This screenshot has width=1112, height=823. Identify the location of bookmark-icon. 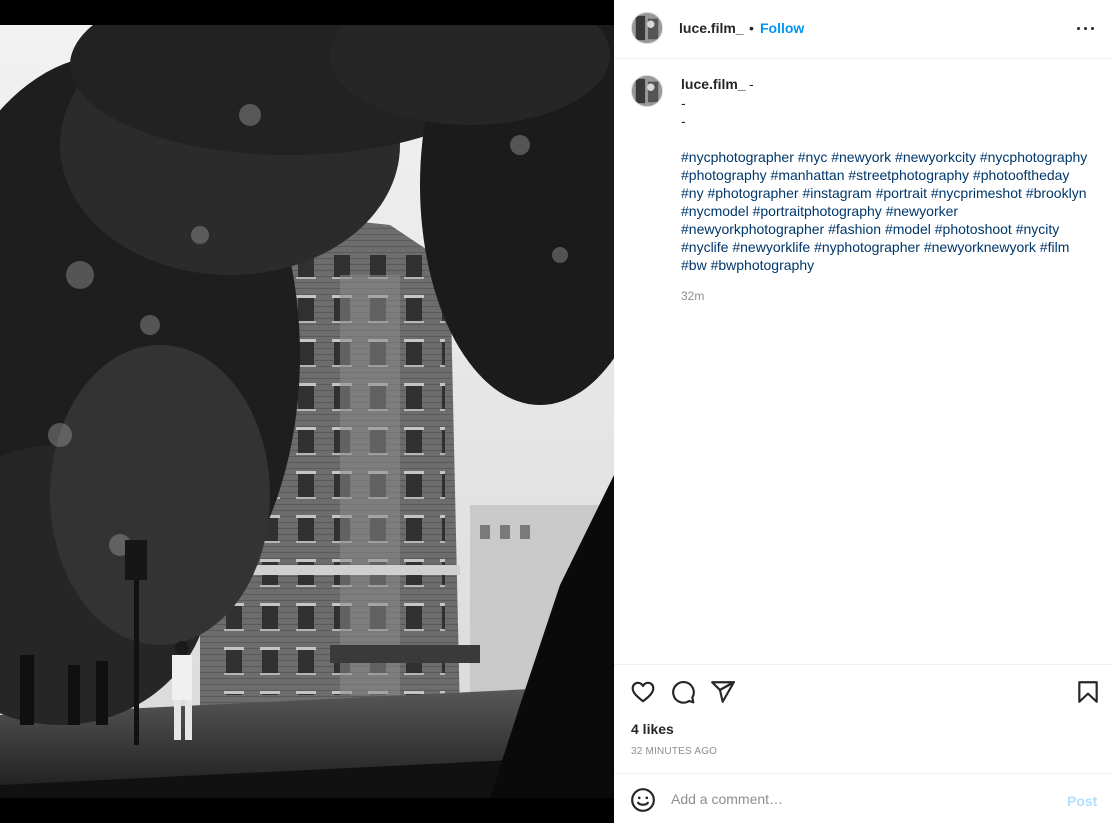
(1088, 692).